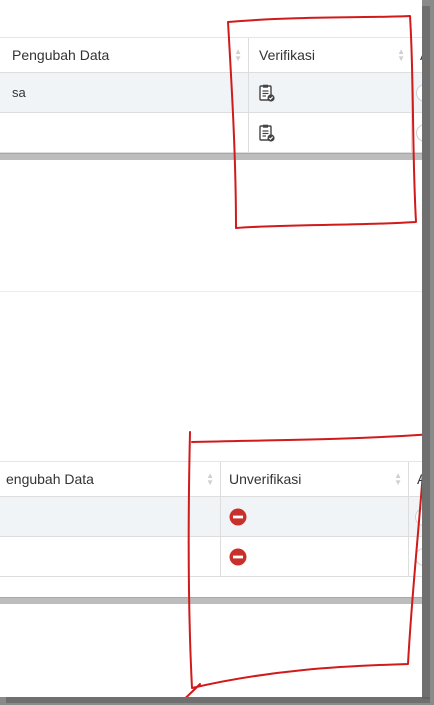  I want to click on window-shadow-bottom, so click(218, 700).